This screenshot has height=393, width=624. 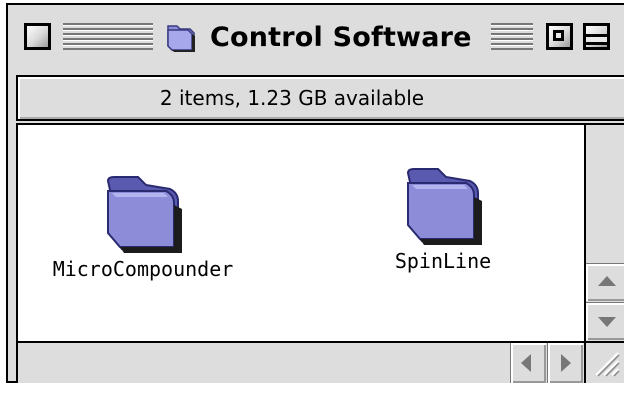 I want to click on window-title-group: Control Software, so click(x=318, y=37).